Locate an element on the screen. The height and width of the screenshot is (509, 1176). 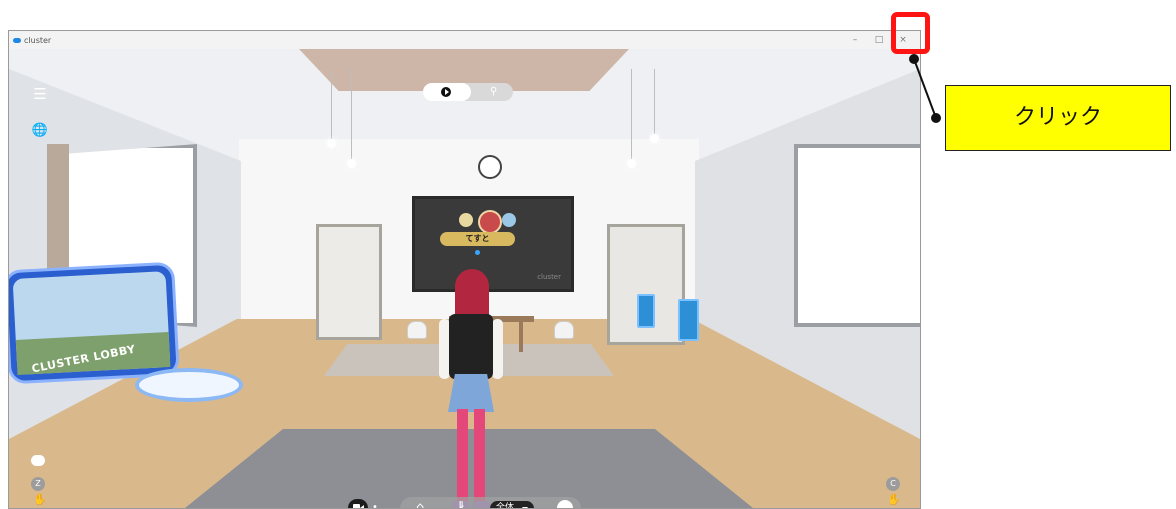
chevron-down-icon is located at coordinates (525, 507).